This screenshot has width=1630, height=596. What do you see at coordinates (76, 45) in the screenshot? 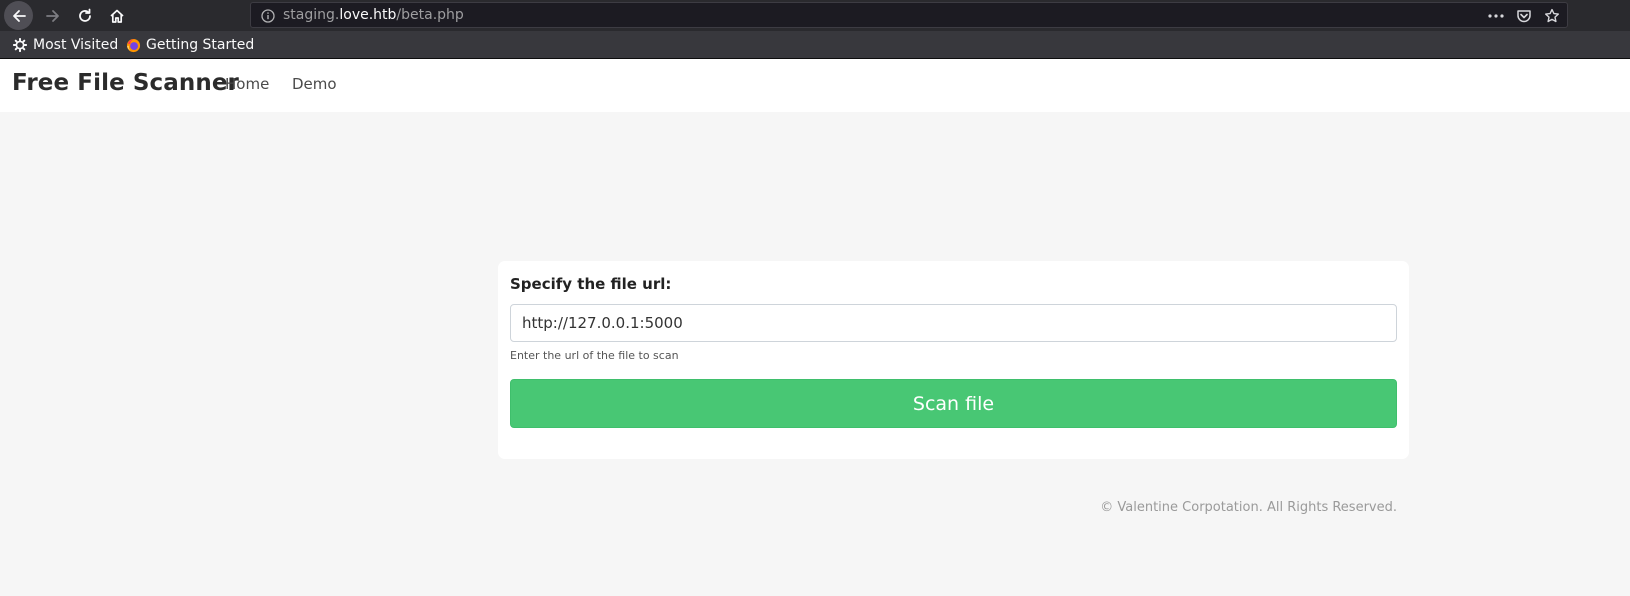
I see `bookmark-label: Most Visited` at bounding box center [76, 45].